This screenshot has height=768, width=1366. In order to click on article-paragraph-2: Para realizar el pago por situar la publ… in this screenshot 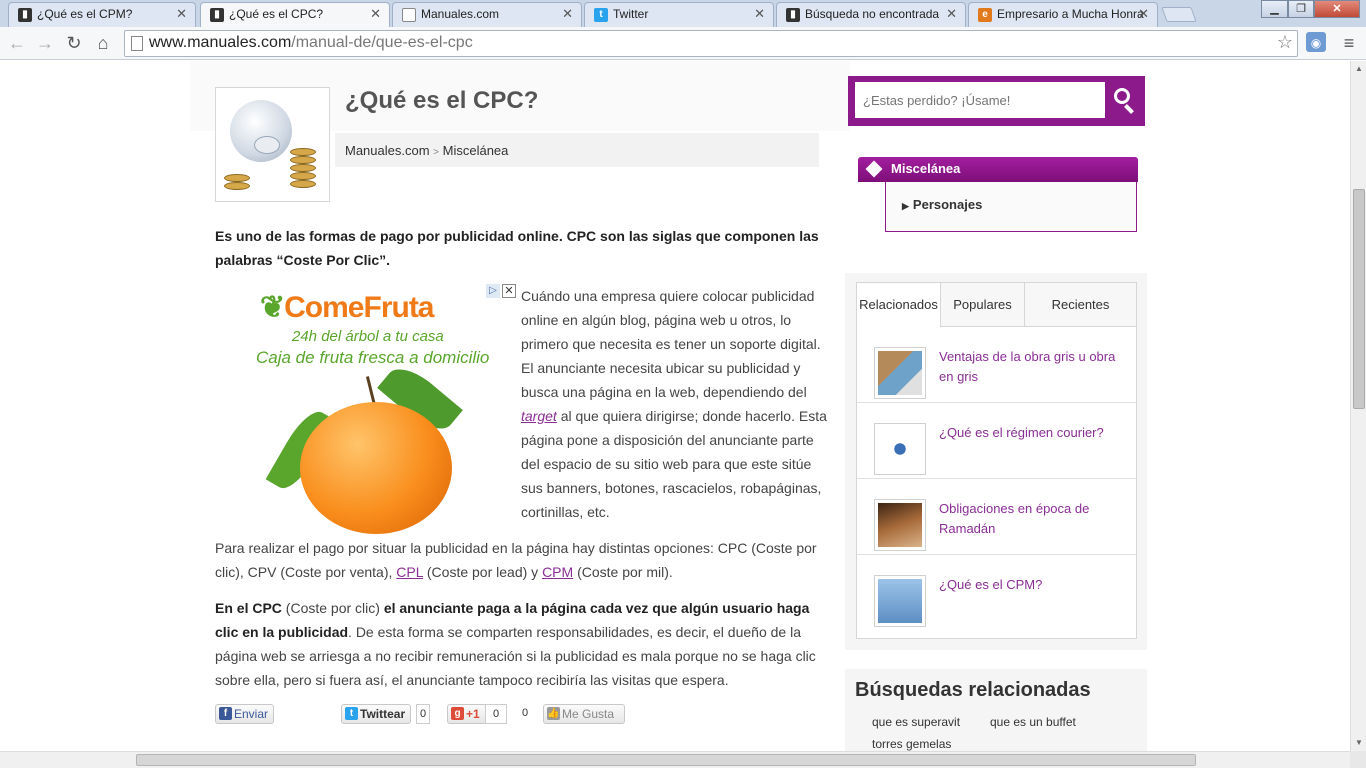, I will do `click(516, 560)`.